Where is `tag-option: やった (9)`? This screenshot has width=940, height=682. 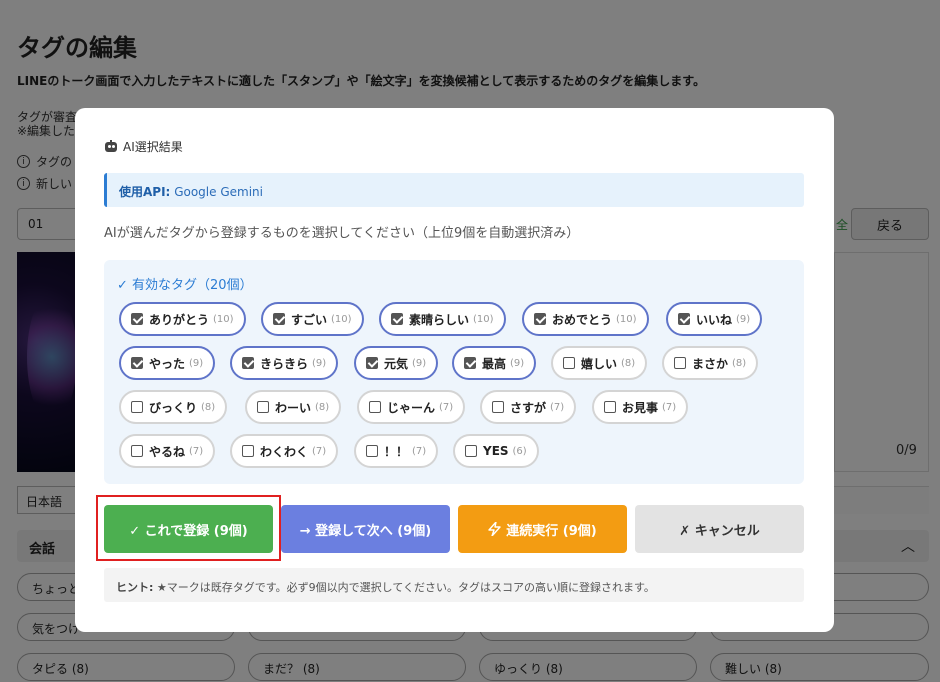
tag-option: やった (9) is located at coordinates (167, 363).